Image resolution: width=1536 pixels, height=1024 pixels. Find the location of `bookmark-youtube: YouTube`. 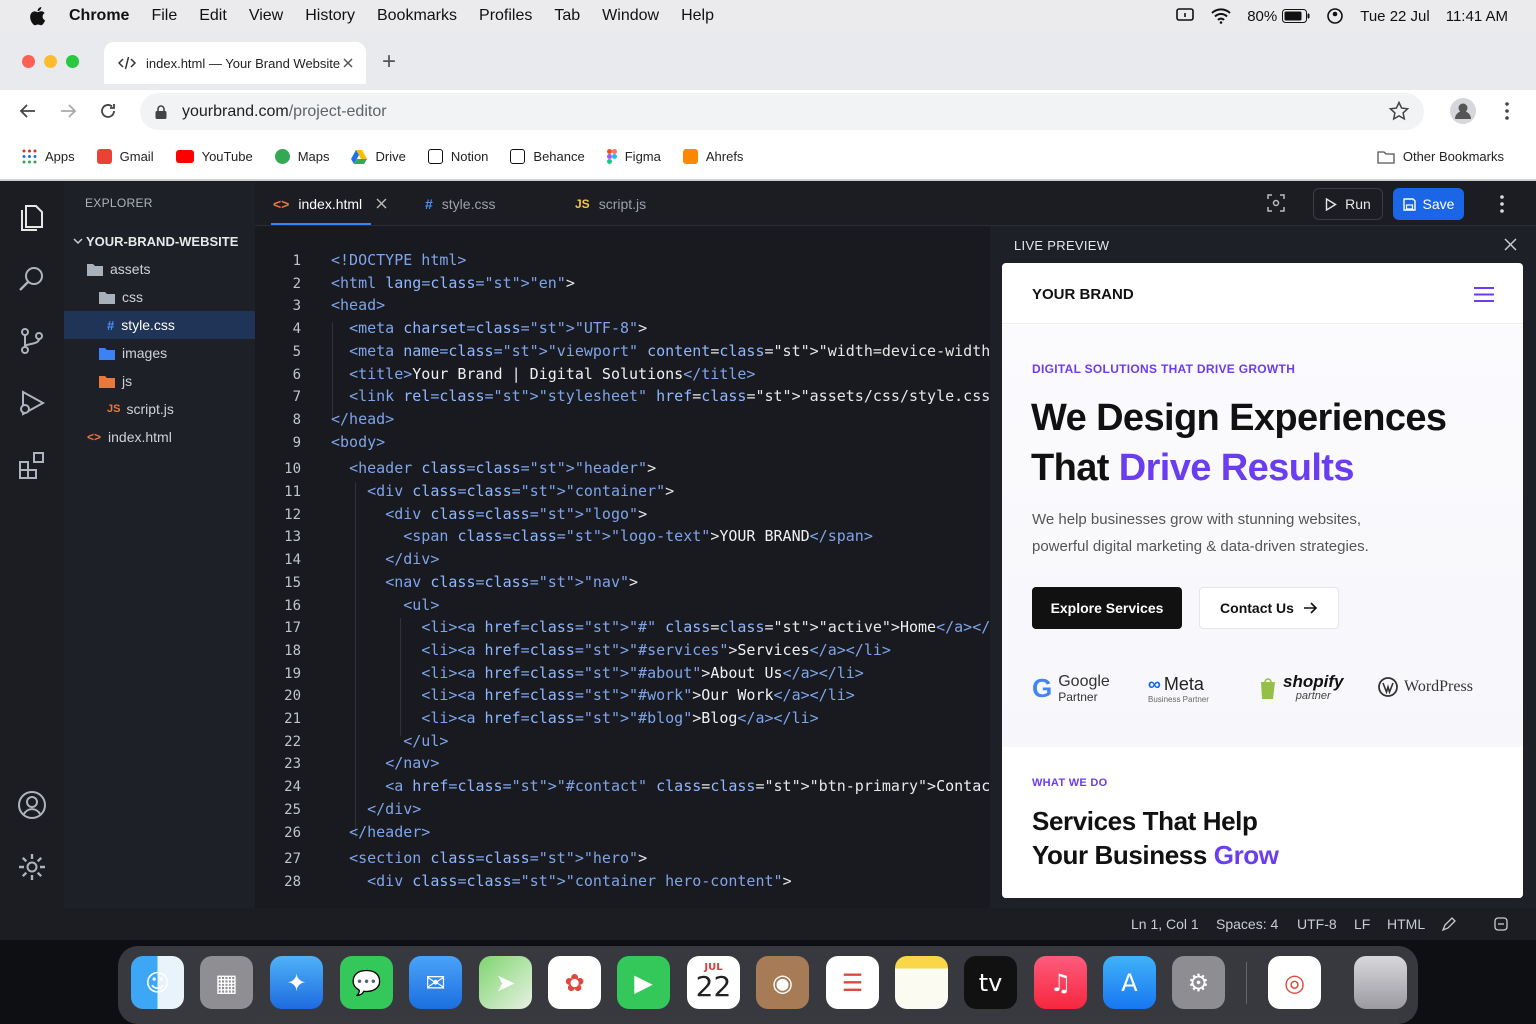

bookmark-youtube: YouTube is located at coordinates (214, 156).